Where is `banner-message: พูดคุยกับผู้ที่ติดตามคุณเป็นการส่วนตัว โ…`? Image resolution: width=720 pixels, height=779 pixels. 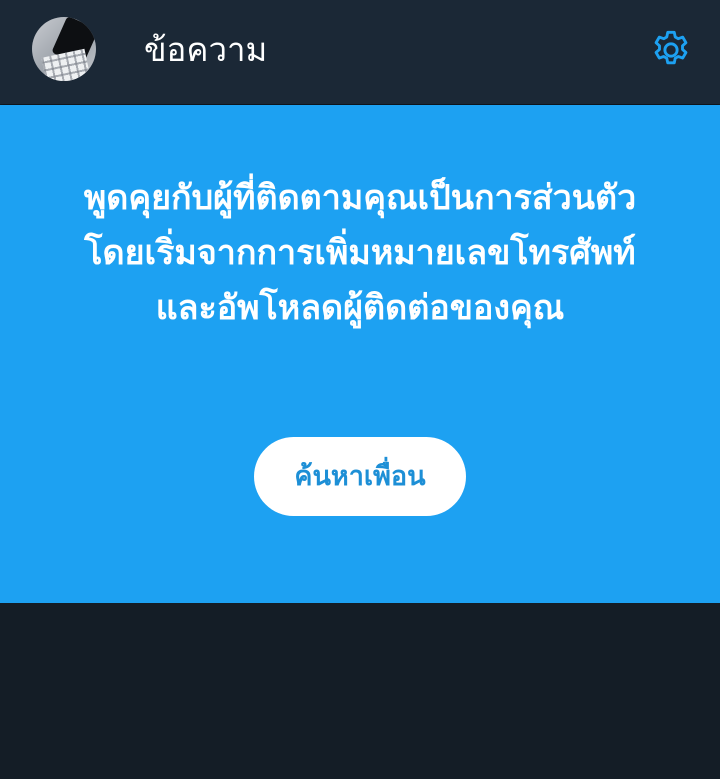
banner-message: พูดคุยกับผู้ที่ติดตามคุณเป็นการส่วนตัว โ… is located at coordinates (360, 253).